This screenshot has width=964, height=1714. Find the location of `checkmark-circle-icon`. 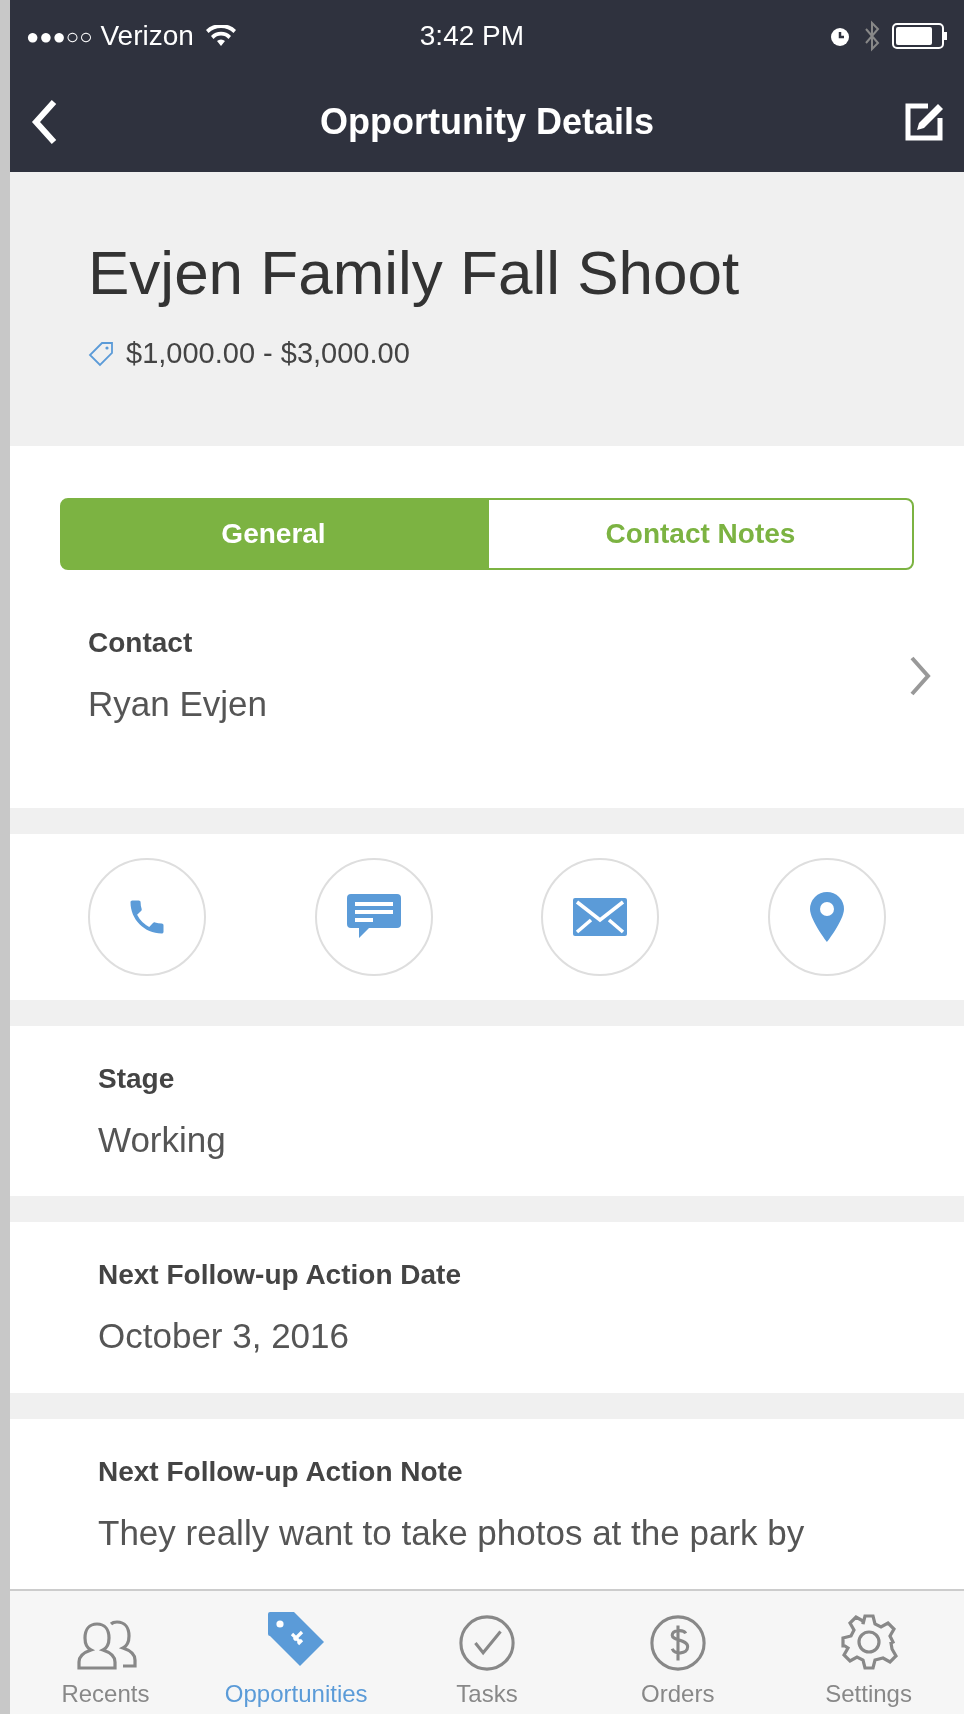

checkmark-circle-icon is located at coordinates (487, 1643).